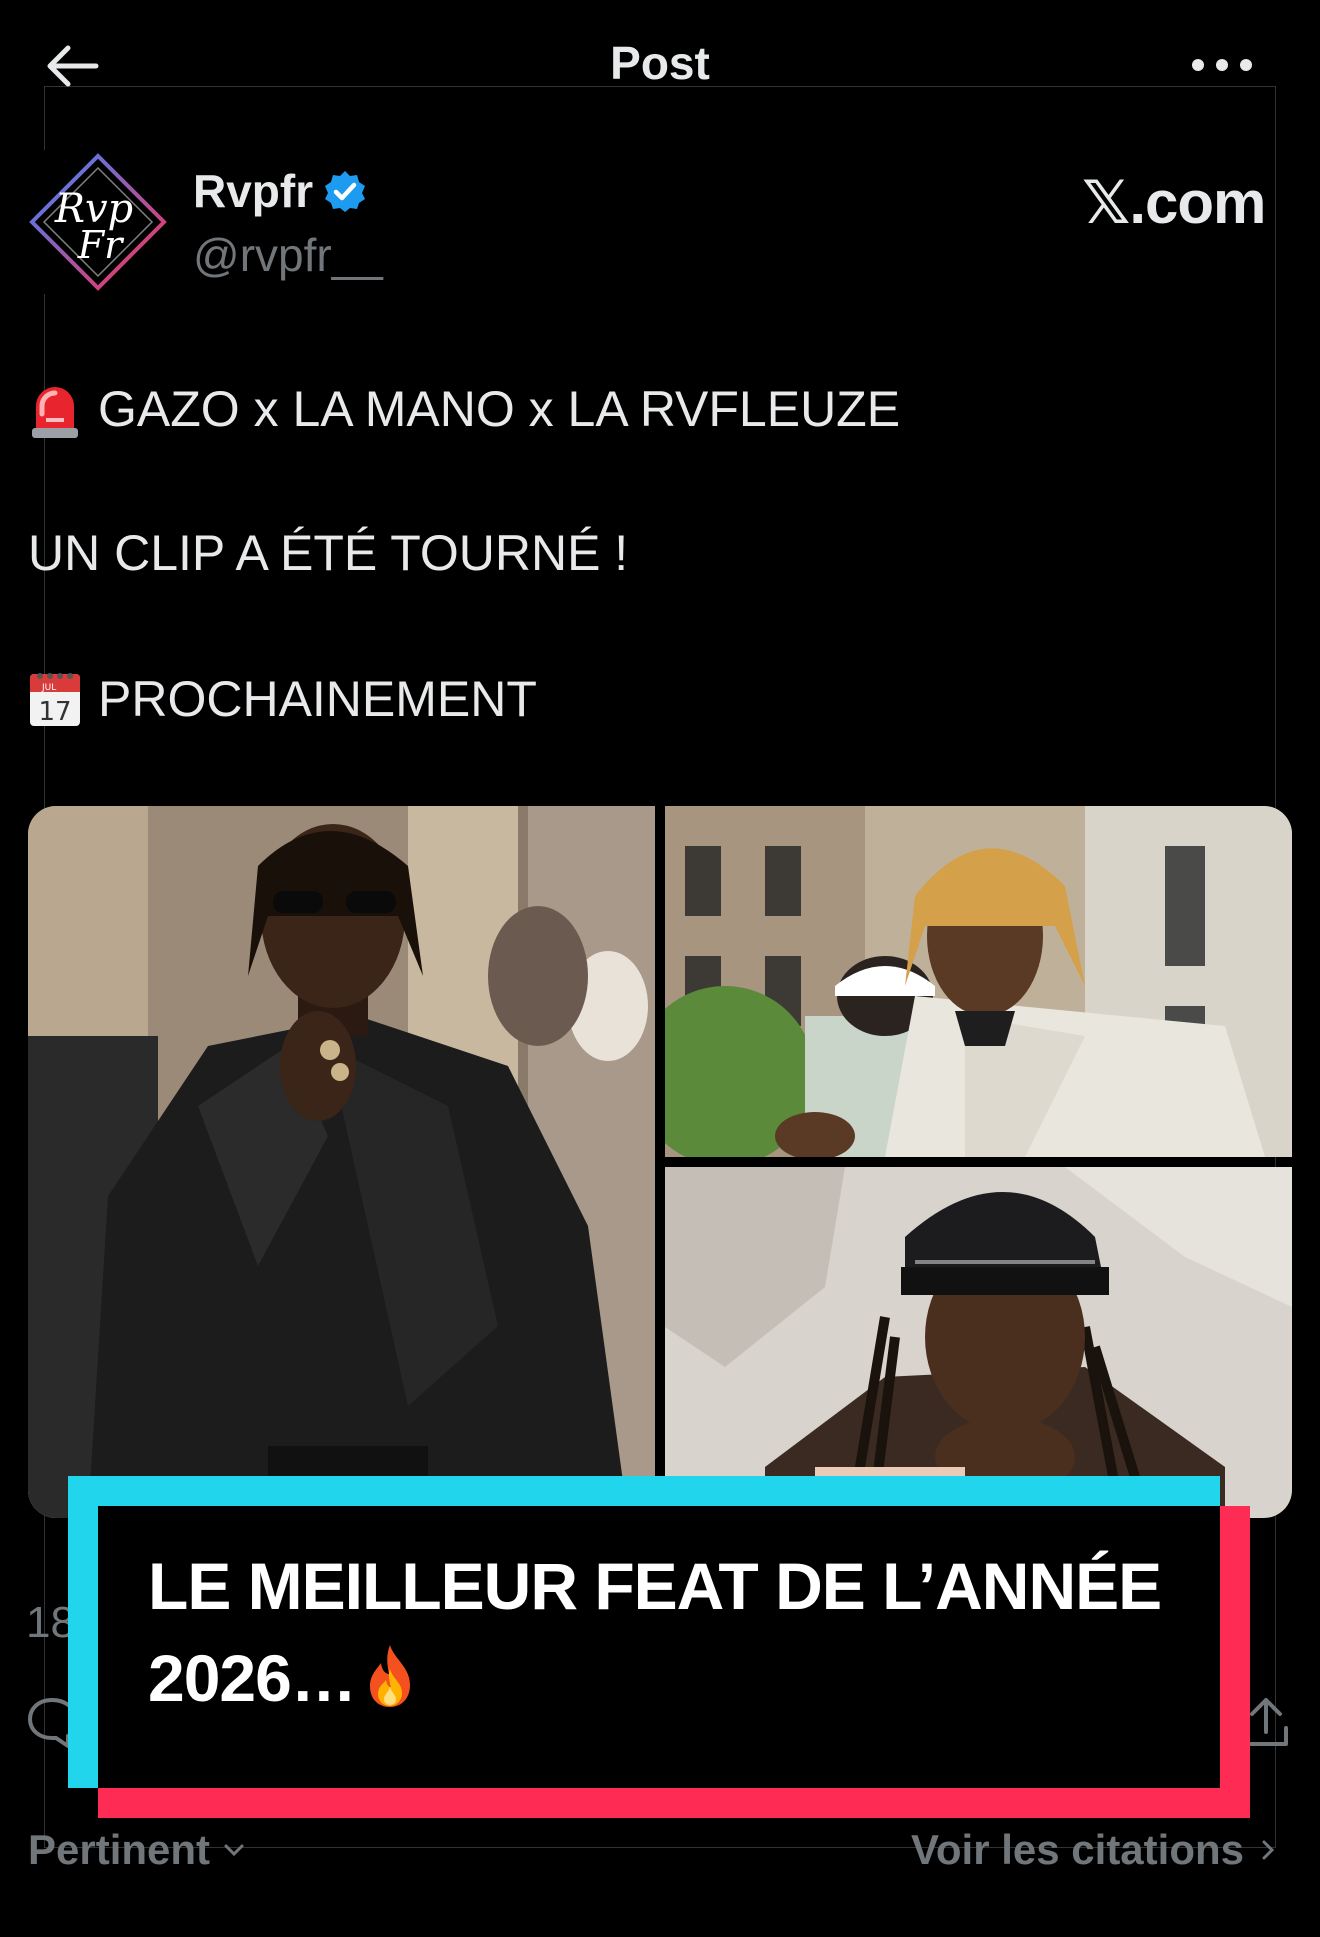  Describe the element at coordinates (55, 412) in the screenshot. I see `rotating-light-icon` at that location.